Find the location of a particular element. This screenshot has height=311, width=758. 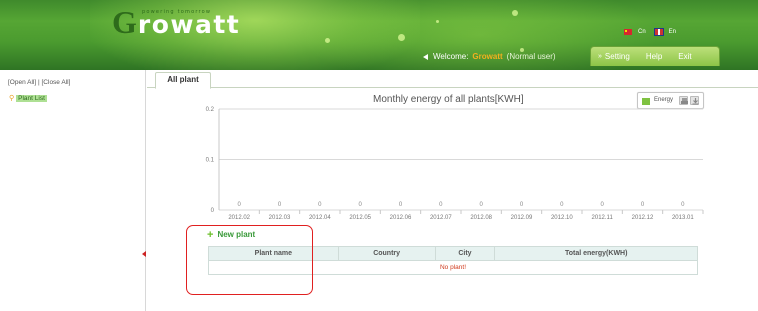

y-tick-label: 0.2 is located at coordinates (210, 110).